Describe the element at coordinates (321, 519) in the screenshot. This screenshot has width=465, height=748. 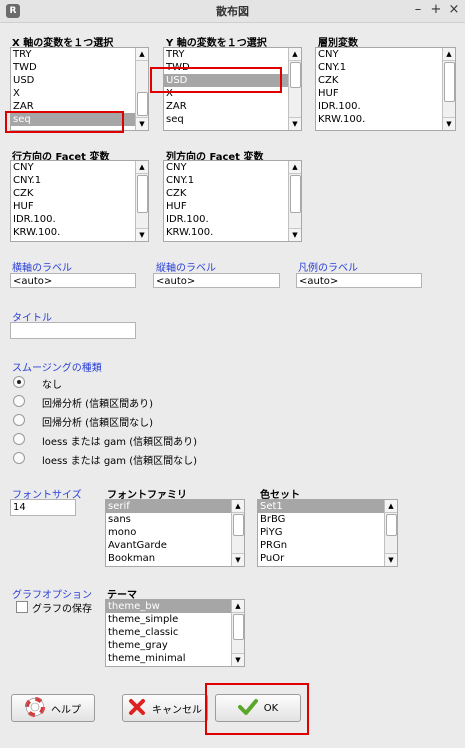
I see `list-item: BrBG` at that location.